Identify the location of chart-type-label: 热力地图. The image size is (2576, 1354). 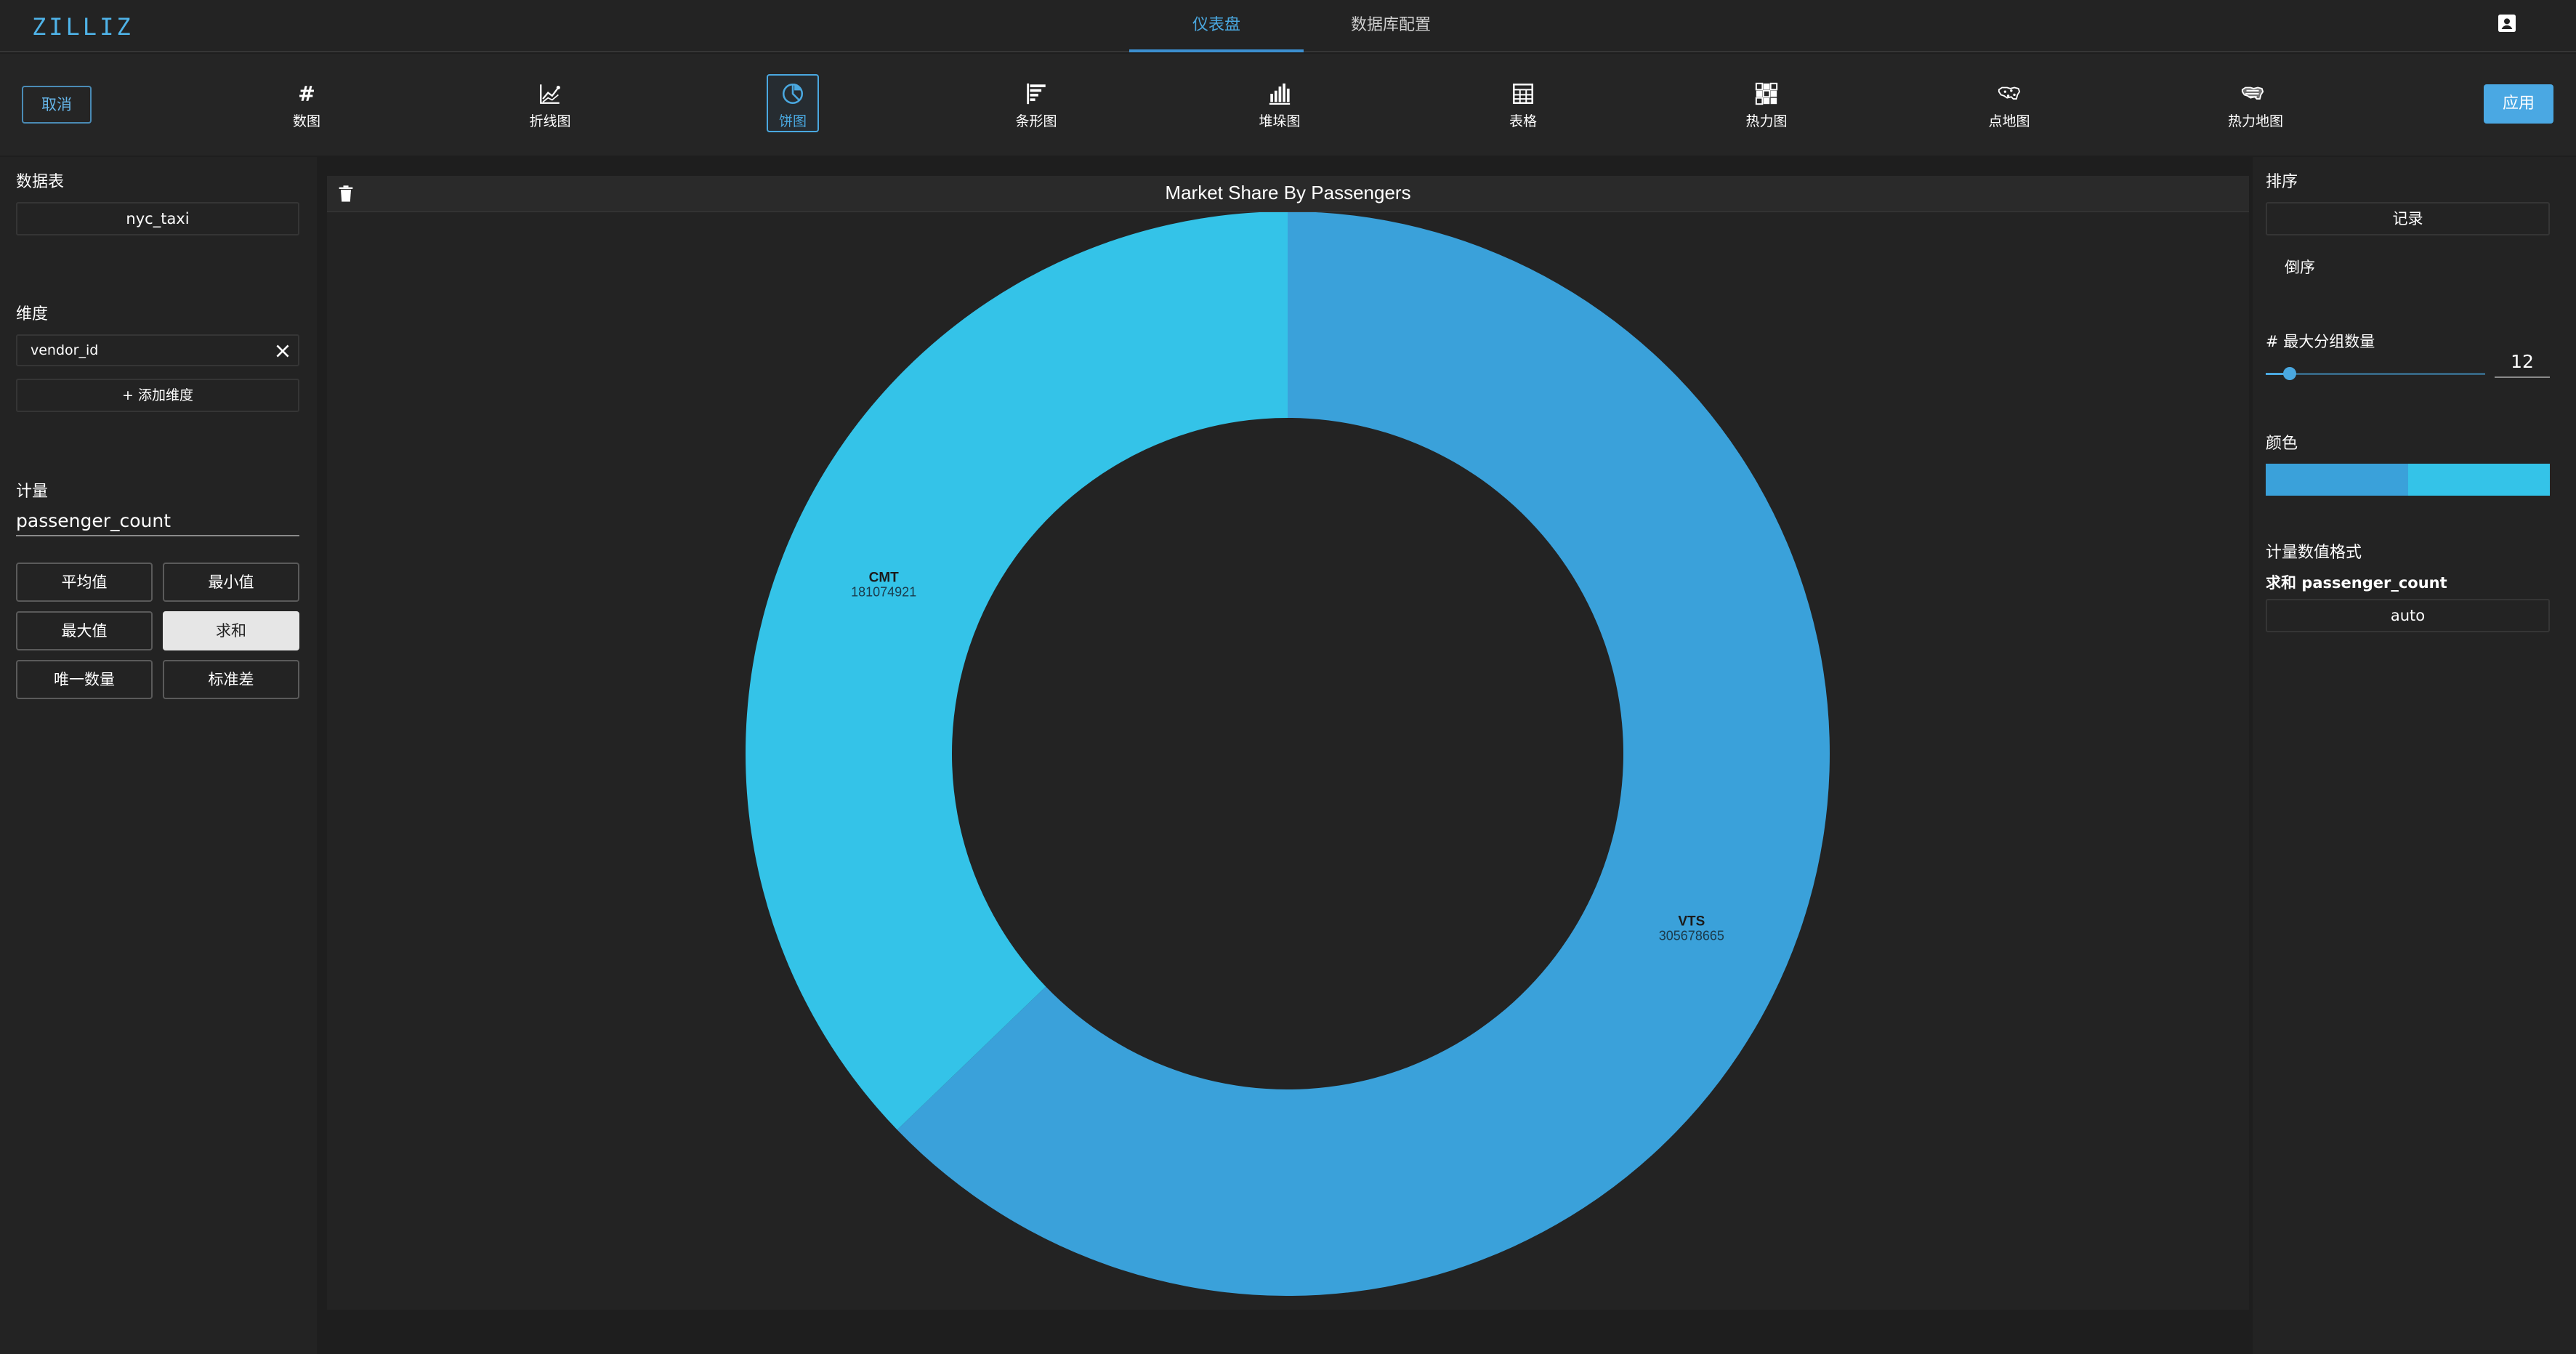
(2256, 121).